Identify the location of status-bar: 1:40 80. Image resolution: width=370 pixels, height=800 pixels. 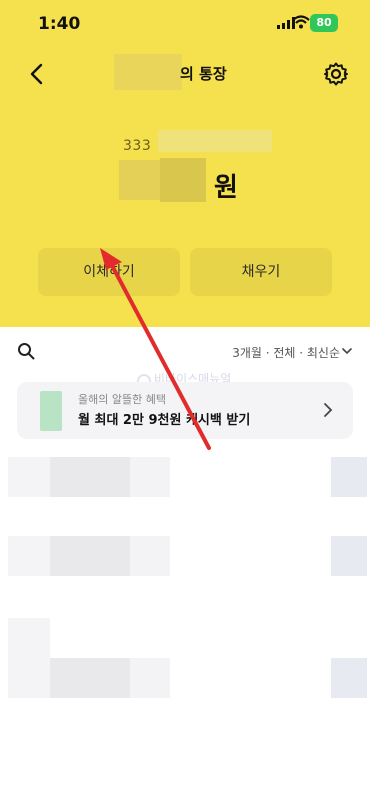
(185, 24).